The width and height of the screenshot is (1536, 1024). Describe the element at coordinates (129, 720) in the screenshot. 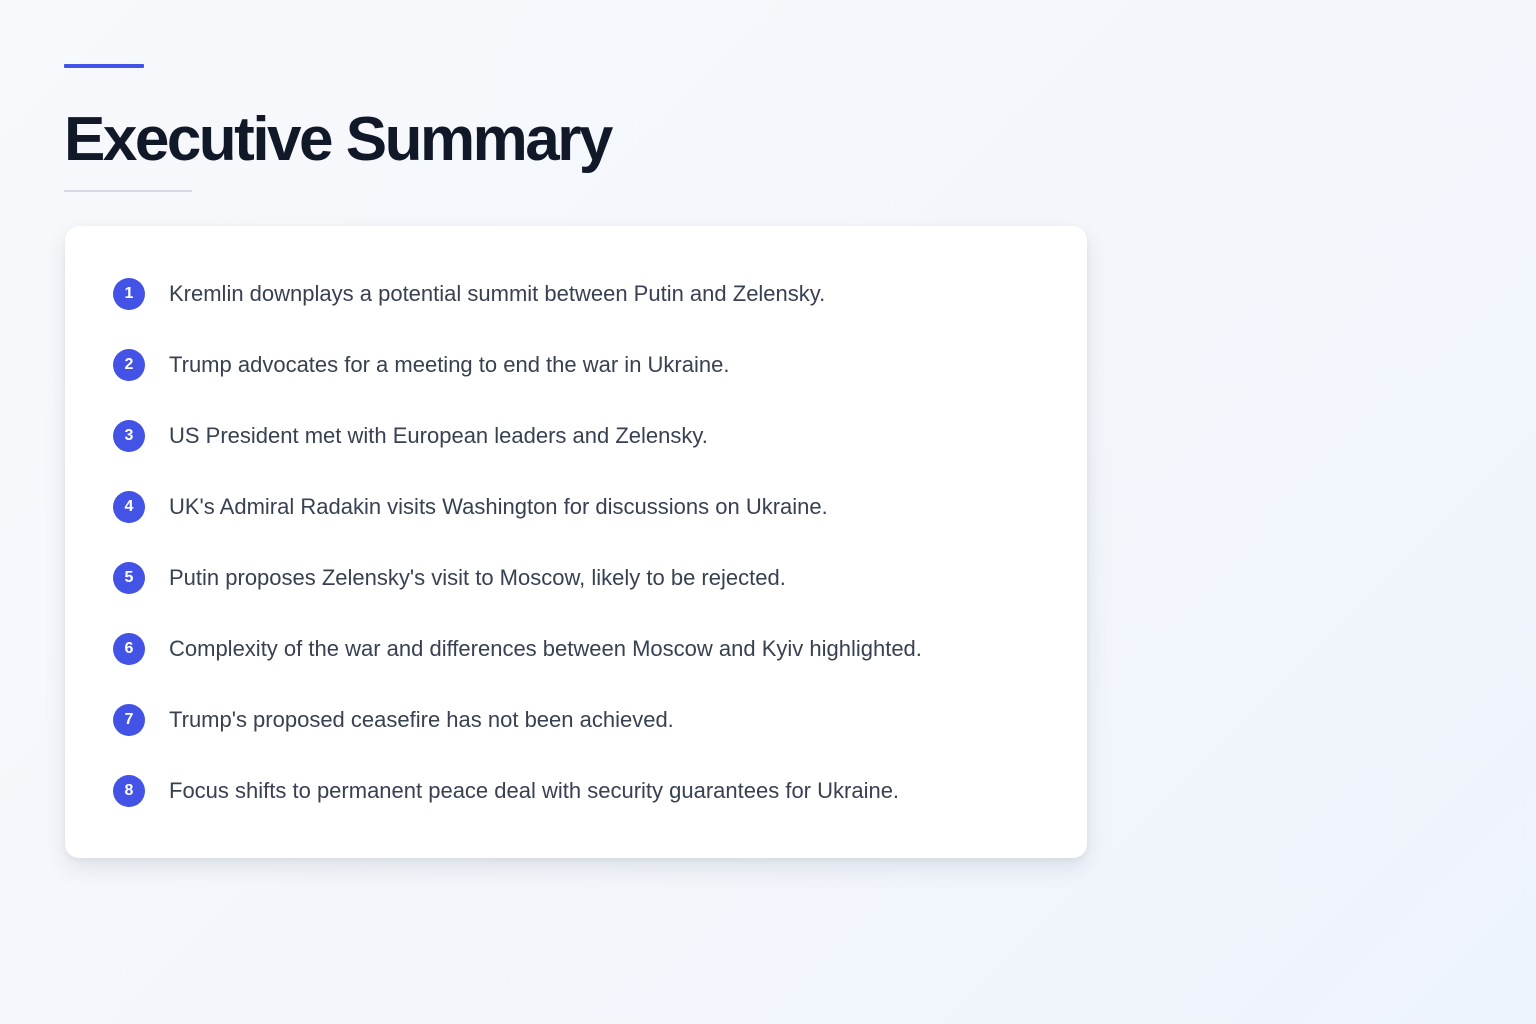

I see `number-badge: 7` at that location.